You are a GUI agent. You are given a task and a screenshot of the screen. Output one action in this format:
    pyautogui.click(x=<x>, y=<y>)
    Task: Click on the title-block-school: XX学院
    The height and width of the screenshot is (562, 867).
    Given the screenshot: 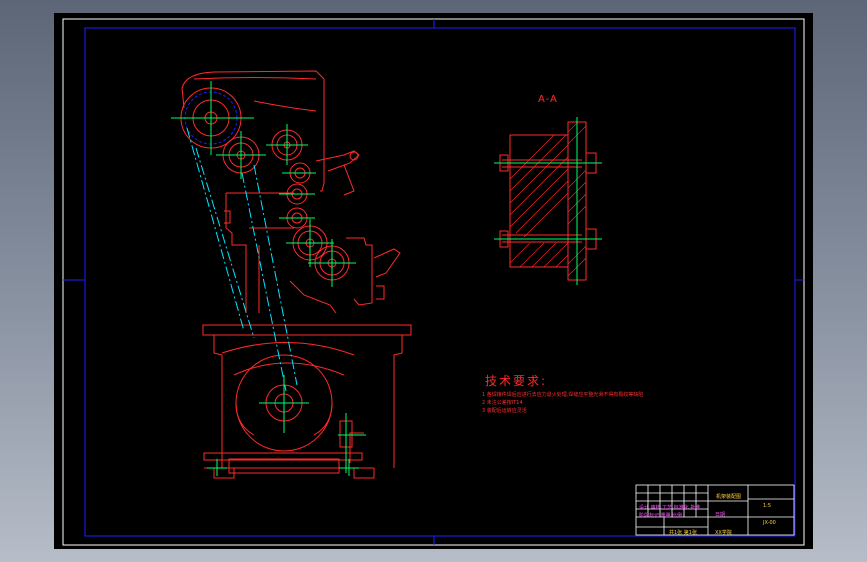 What is the action you would take?
    pyautogui.click(x=723, y=533)
    